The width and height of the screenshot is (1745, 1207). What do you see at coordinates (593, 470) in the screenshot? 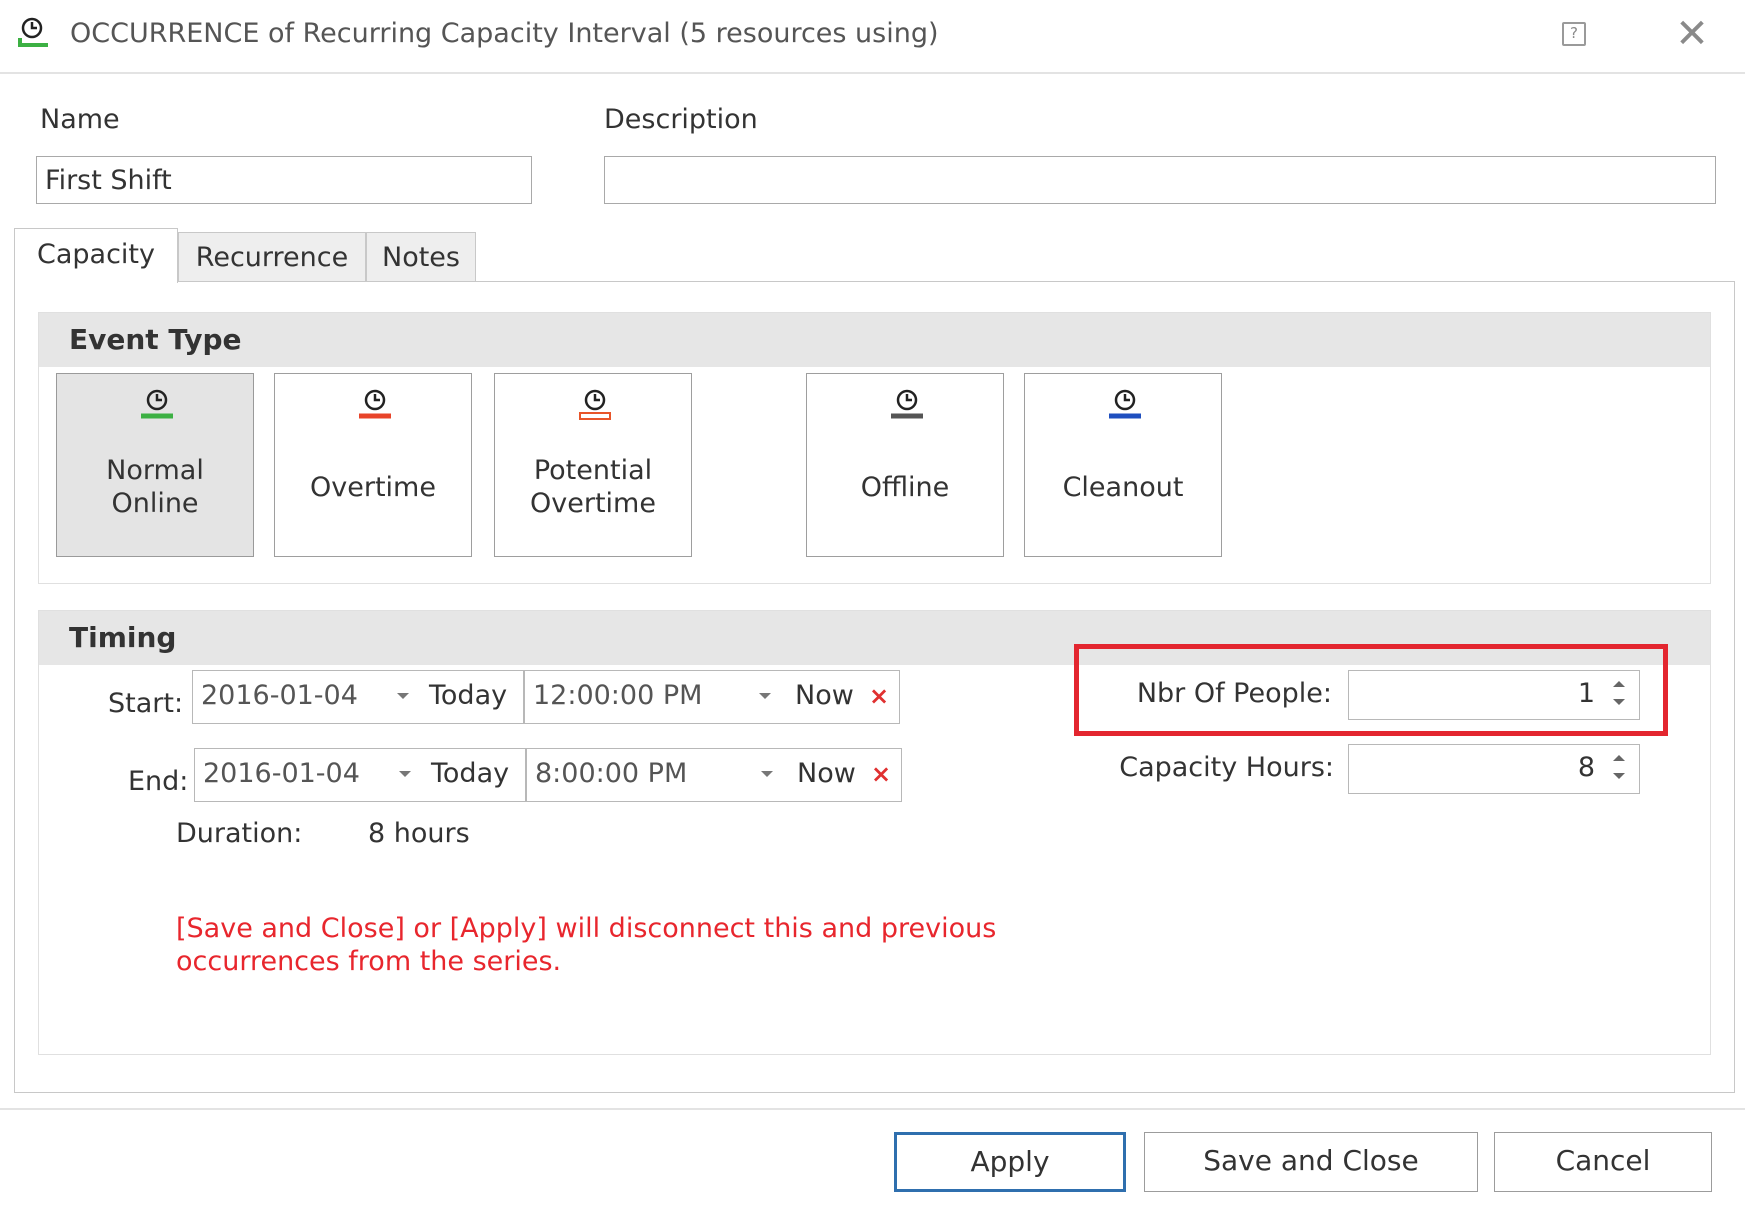
I see `event-label: Potential` at bounding box center [593, 470].